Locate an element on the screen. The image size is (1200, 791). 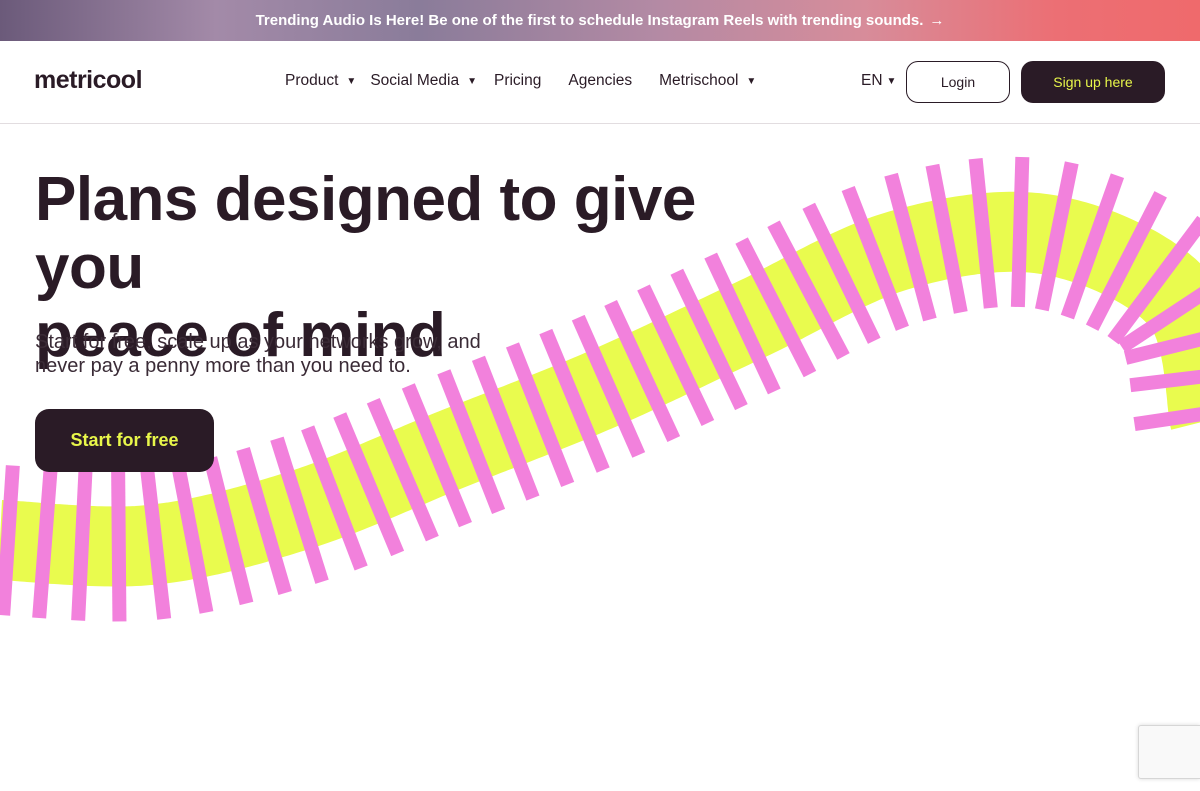
signup-button: Sign up here is located at coordinates (1093, 82).